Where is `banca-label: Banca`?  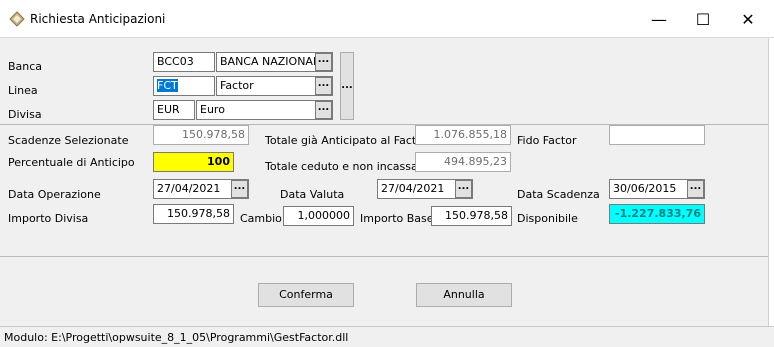
banca-label: Banca is located at coordinates (25, 66).